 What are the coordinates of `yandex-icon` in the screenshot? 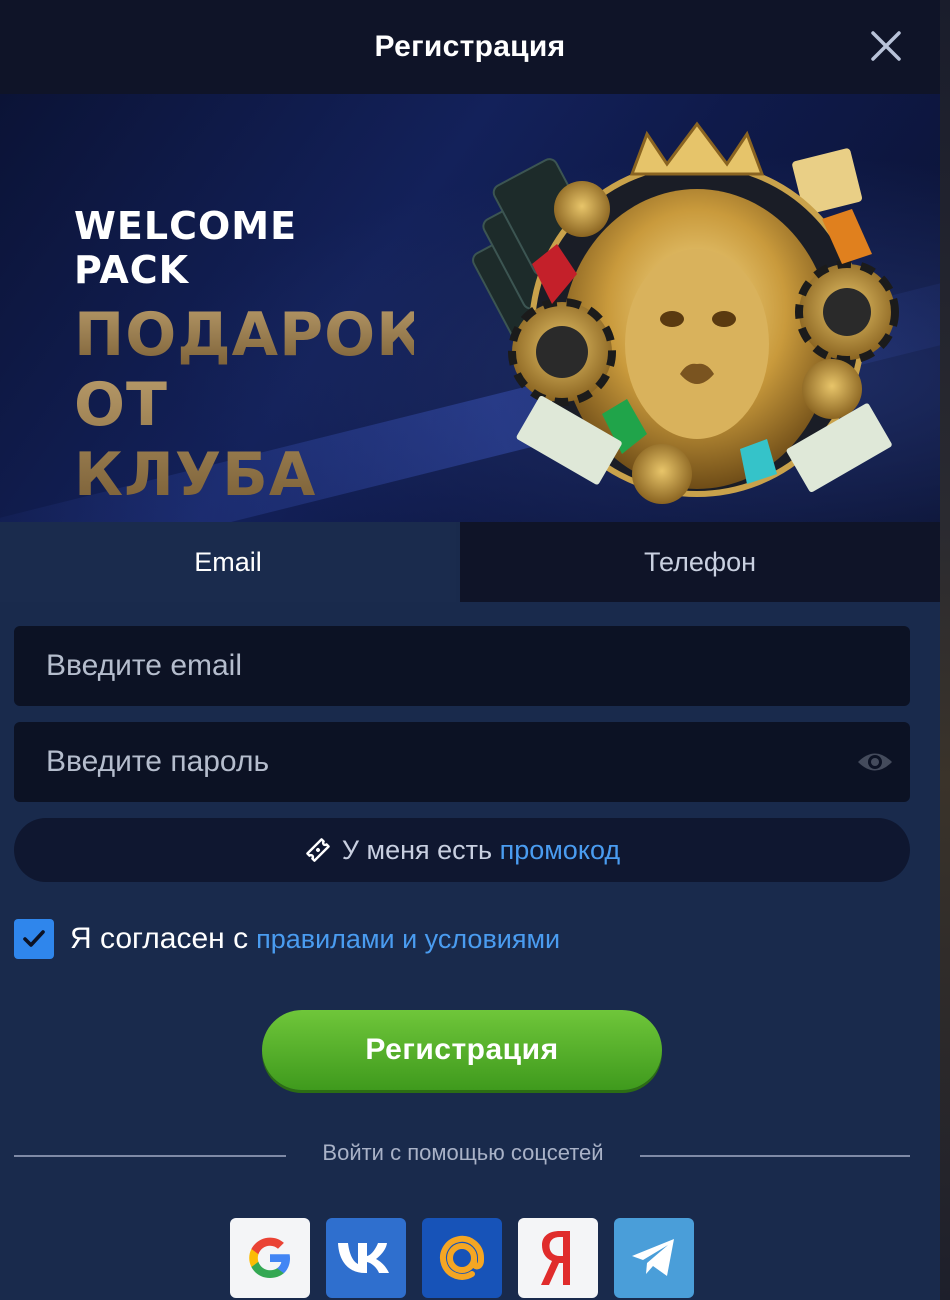 It's located at (555, 1258).